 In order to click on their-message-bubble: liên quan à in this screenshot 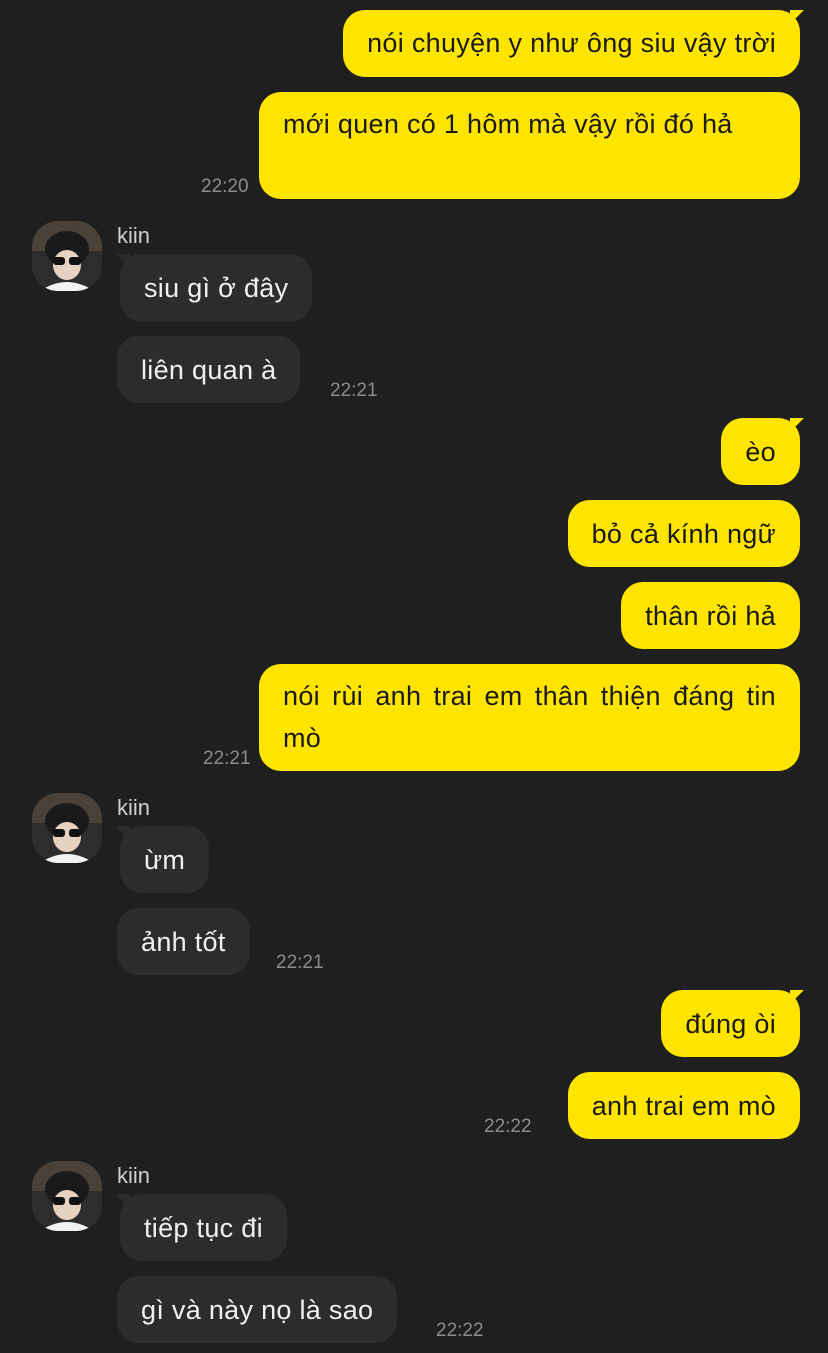, I will do `click(209, 369)`.